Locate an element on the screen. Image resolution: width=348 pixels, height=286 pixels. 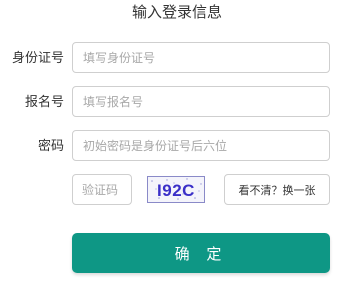
id-number-input is located at coordinates (201, 57).